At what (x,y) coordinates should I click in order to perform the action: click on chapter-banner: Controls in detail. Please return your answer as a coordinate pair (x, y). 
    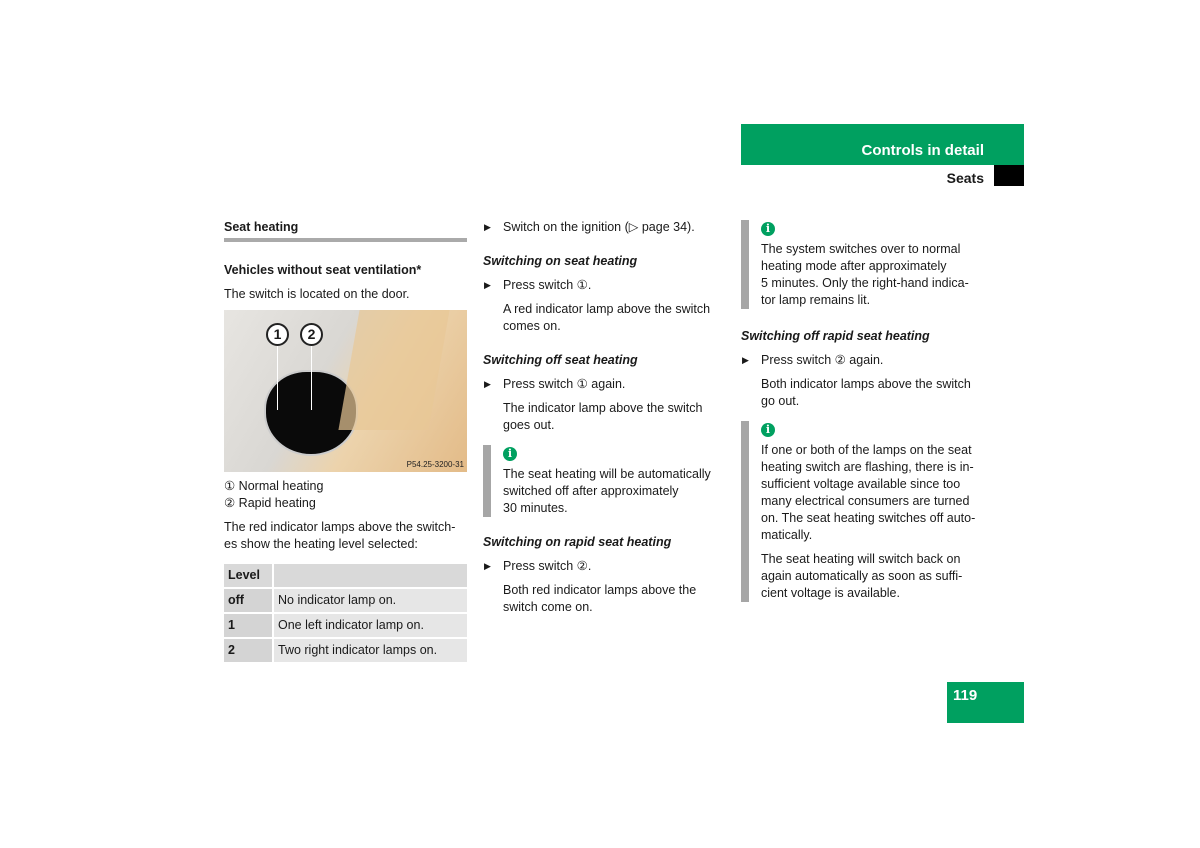
    Looking at the image, I should click on (882, 144).